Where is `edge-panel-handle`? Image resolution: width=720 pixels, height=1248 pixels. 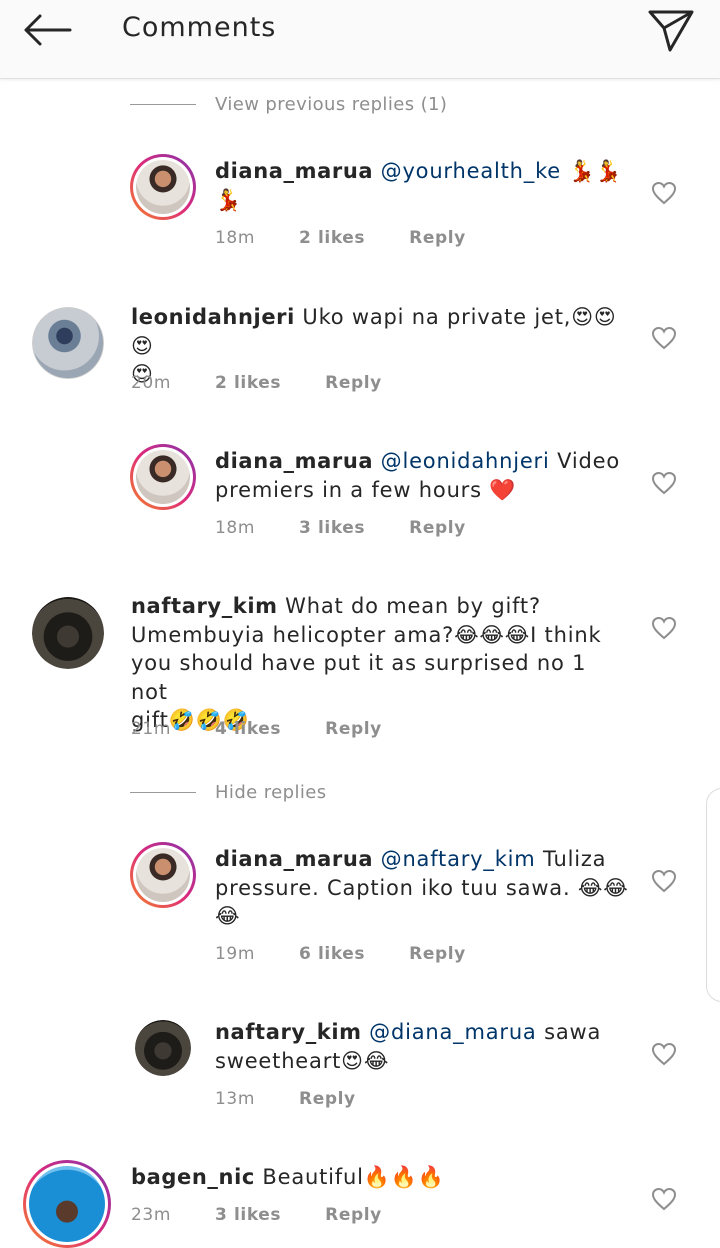 edge-panel-handle is located at coordinates (713, 895).